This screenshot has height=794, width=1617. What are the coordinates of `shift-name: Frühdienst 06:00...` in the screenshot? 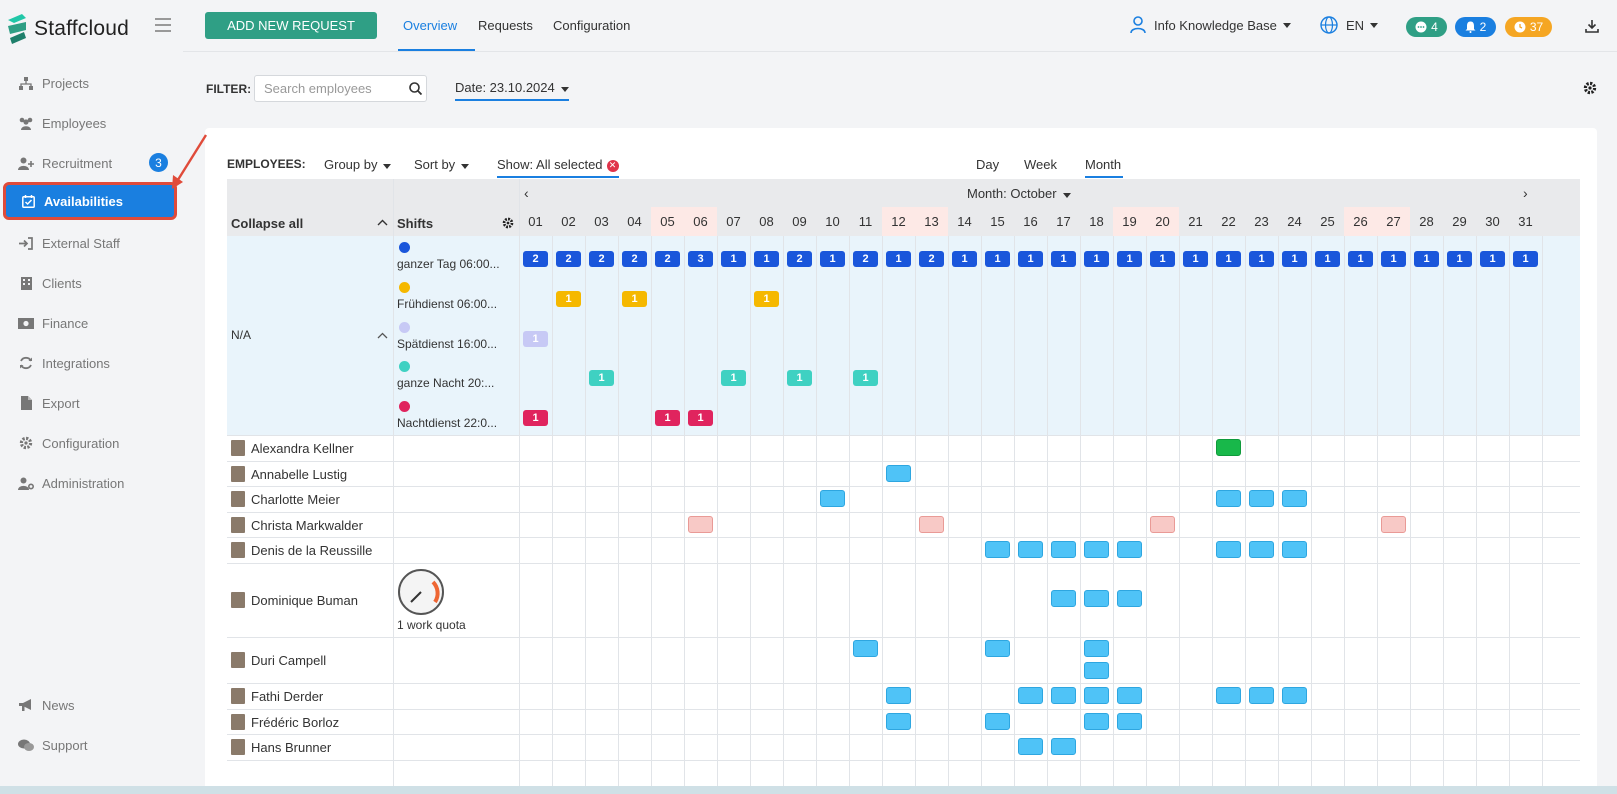 It's located at (447, 304).